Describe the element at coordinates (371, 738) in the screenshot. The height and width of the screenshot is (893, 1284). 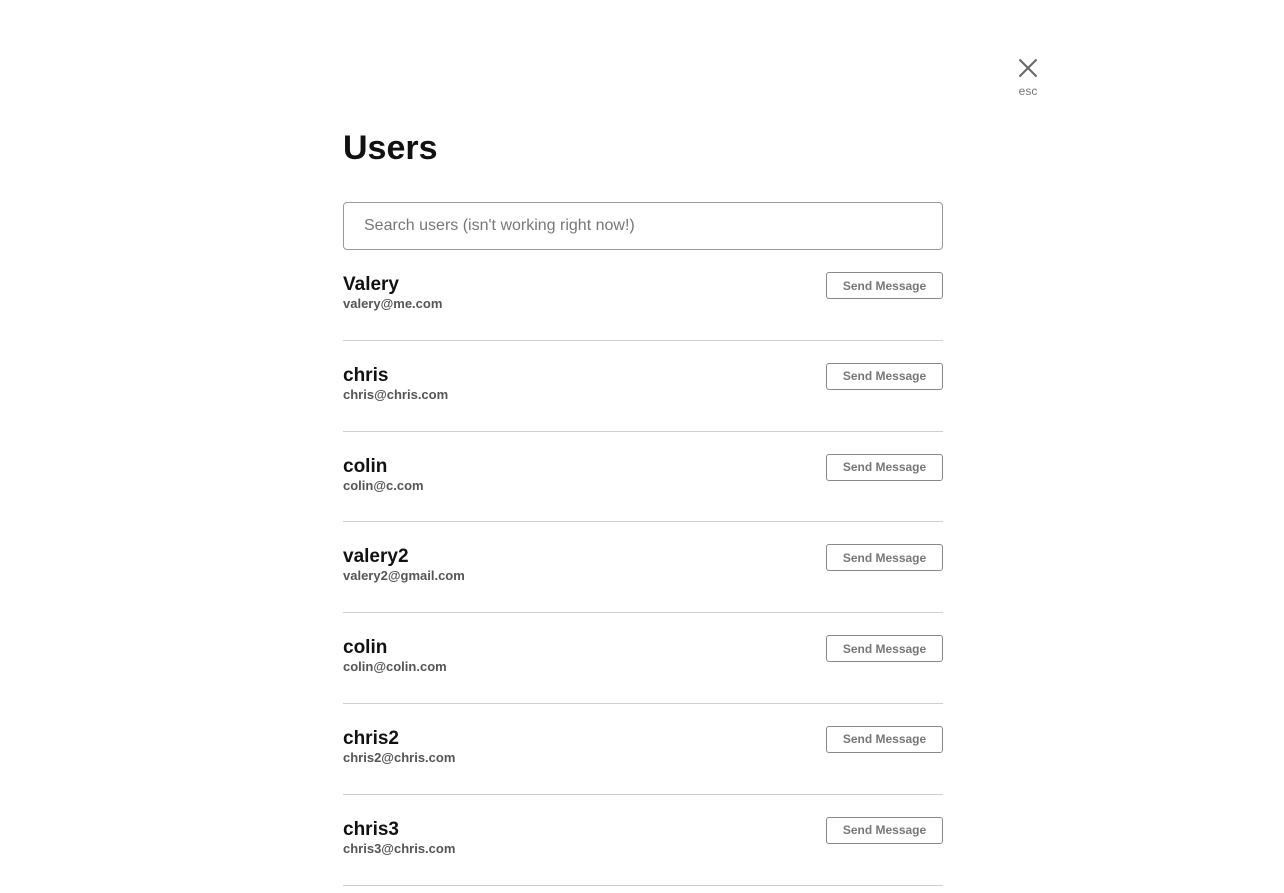
I see `user-name: chris2` at that location.